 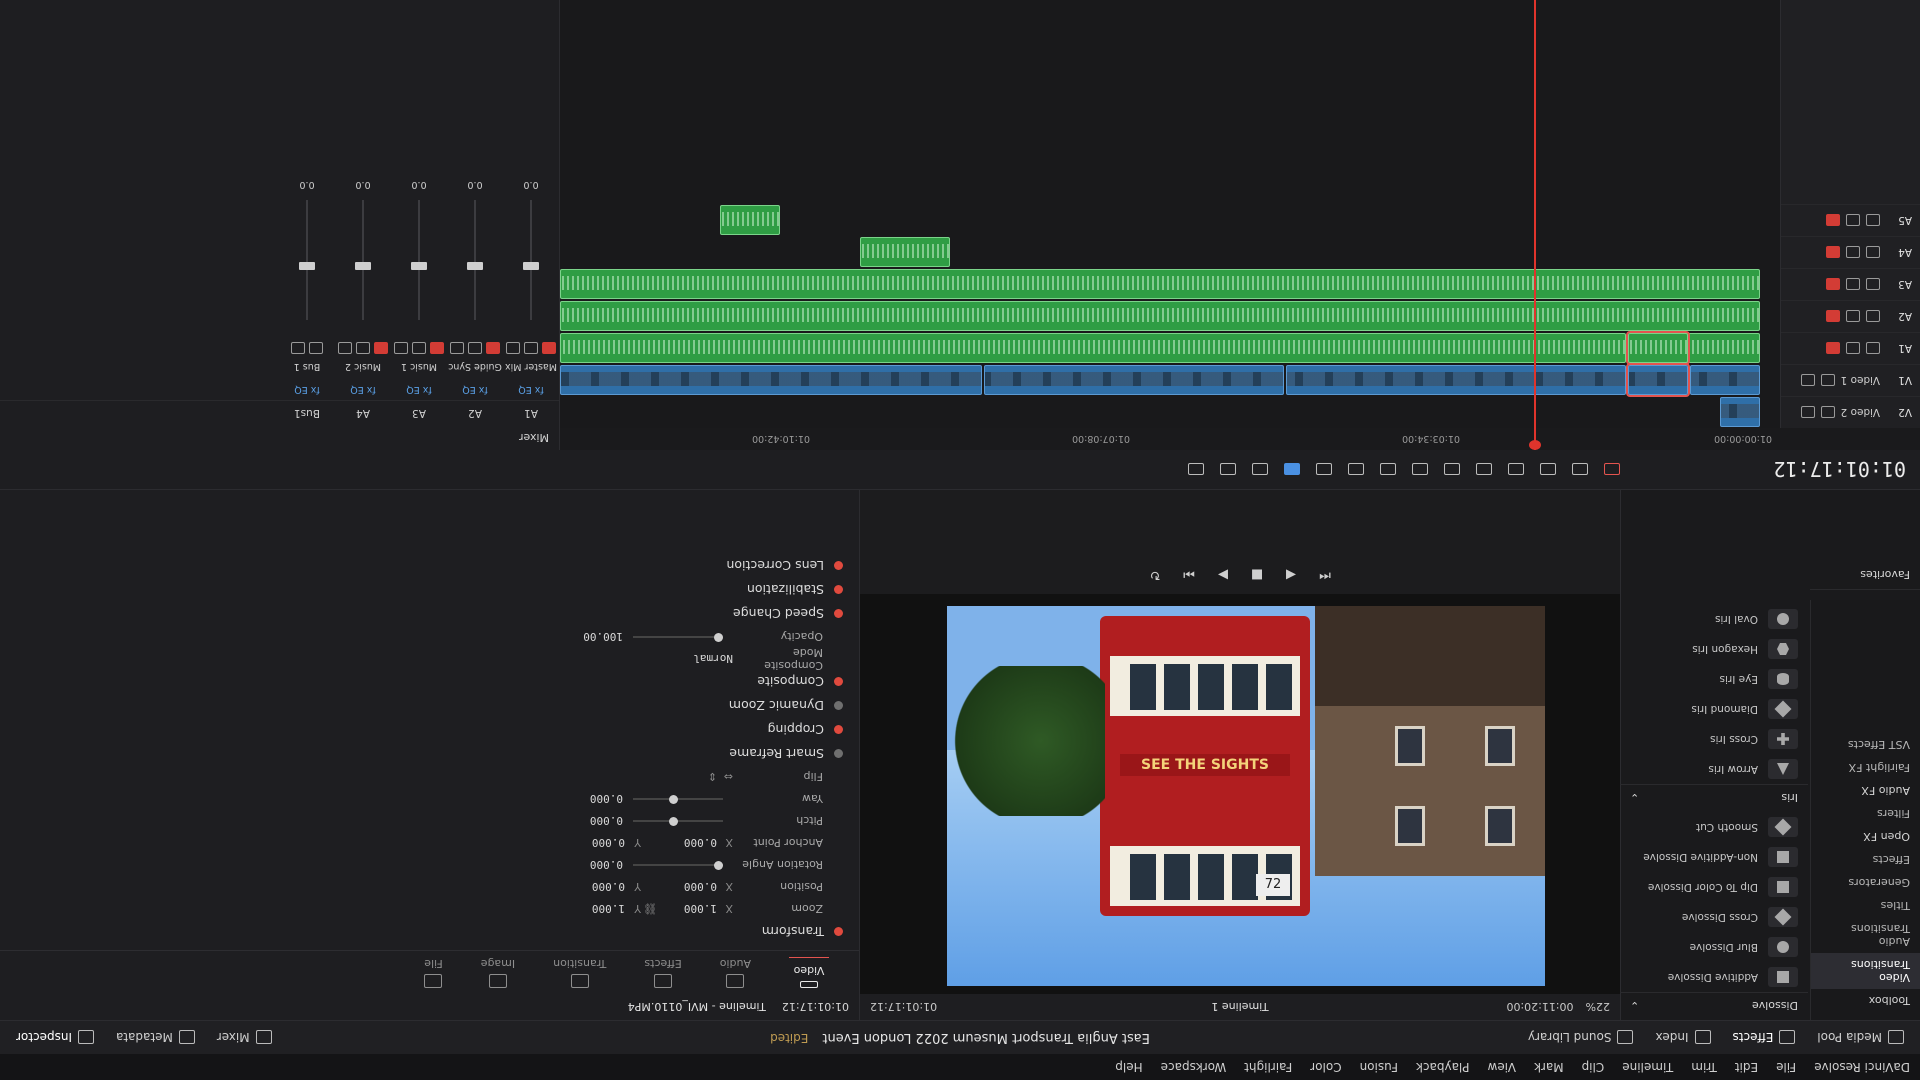 I want to click on rotation-slider, so click(x=678, y=865).